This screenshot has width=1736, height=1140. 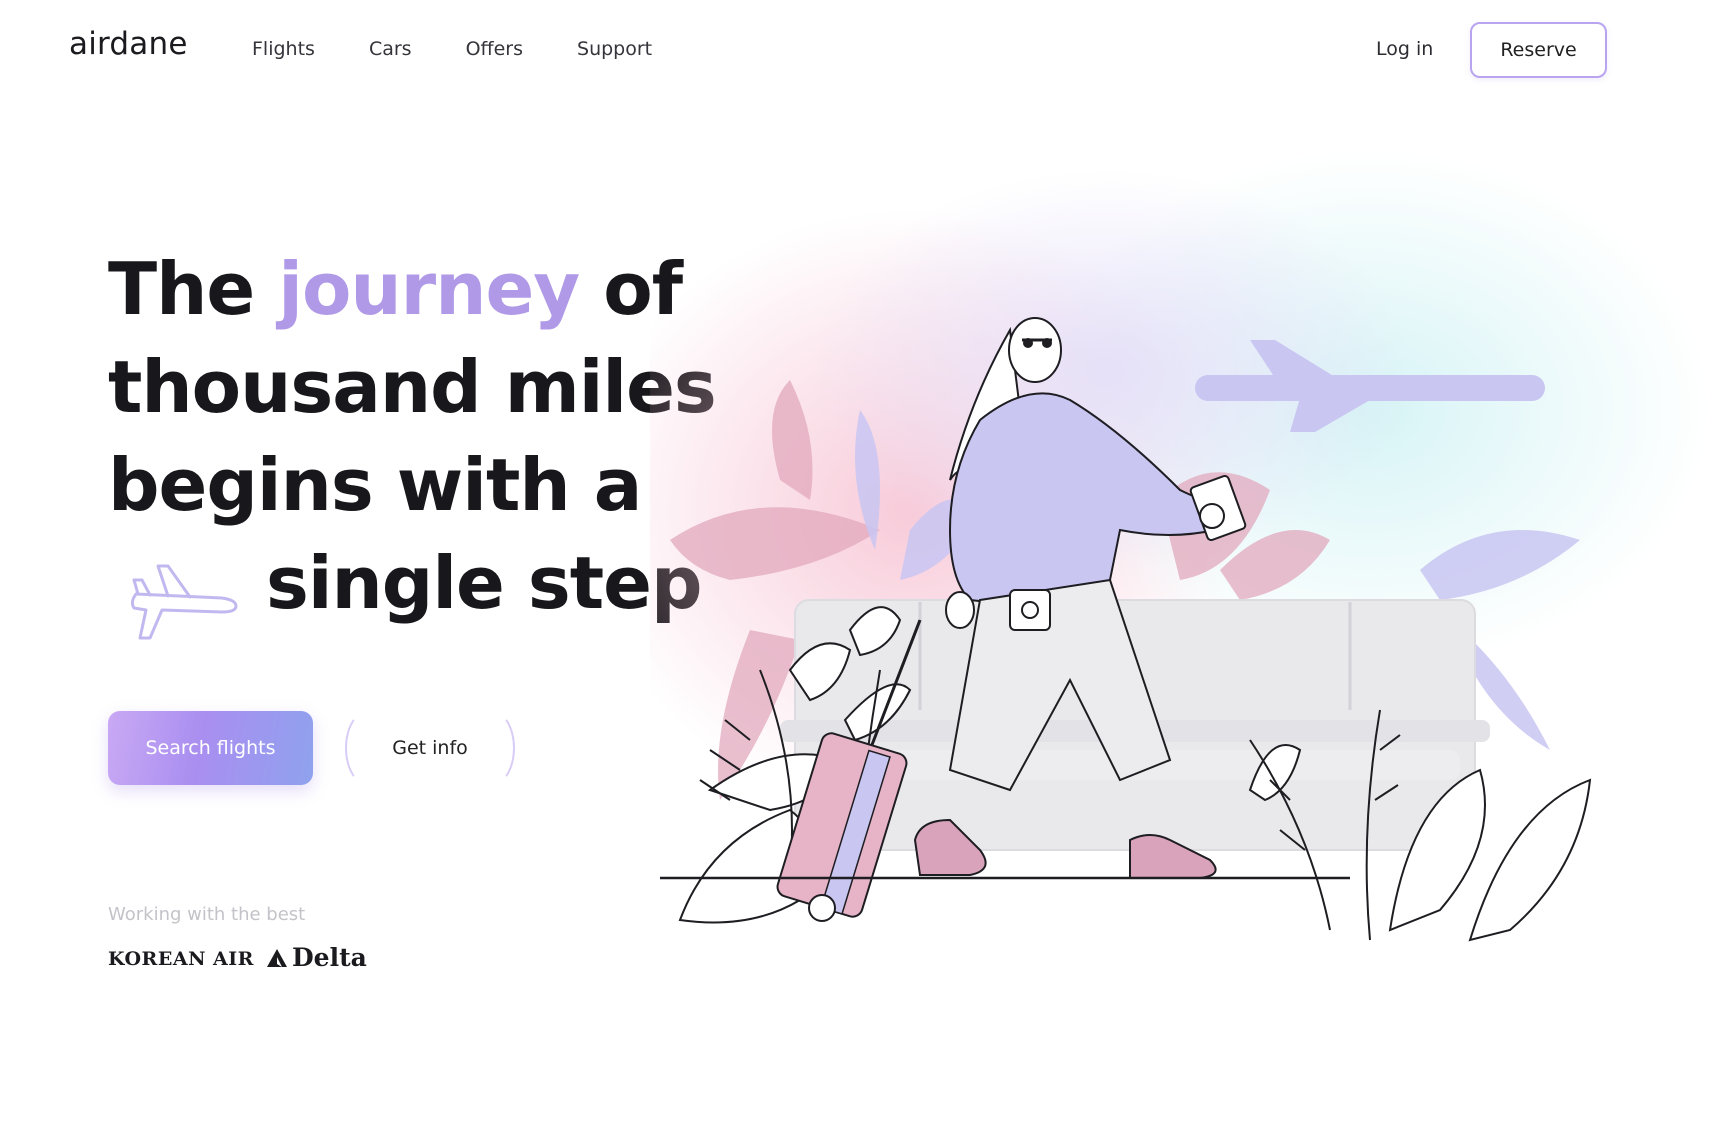 What do you see at coordinates (614, 49) in the screenshot?
I see `nav-support: Support` at bounding box center [614, 49].